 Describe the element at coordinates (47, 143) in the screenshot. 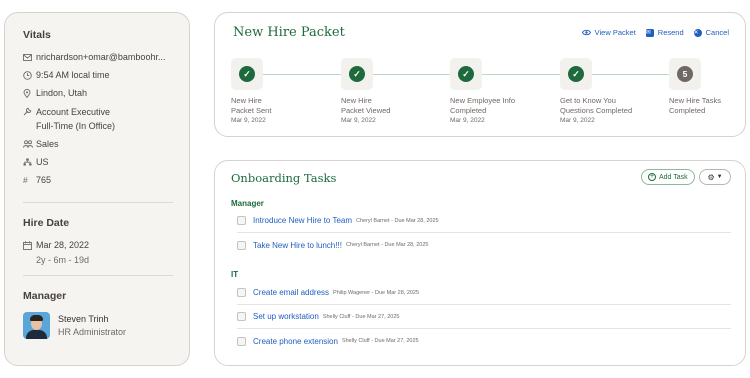

I see `vital-department-text: Sales` at that location.